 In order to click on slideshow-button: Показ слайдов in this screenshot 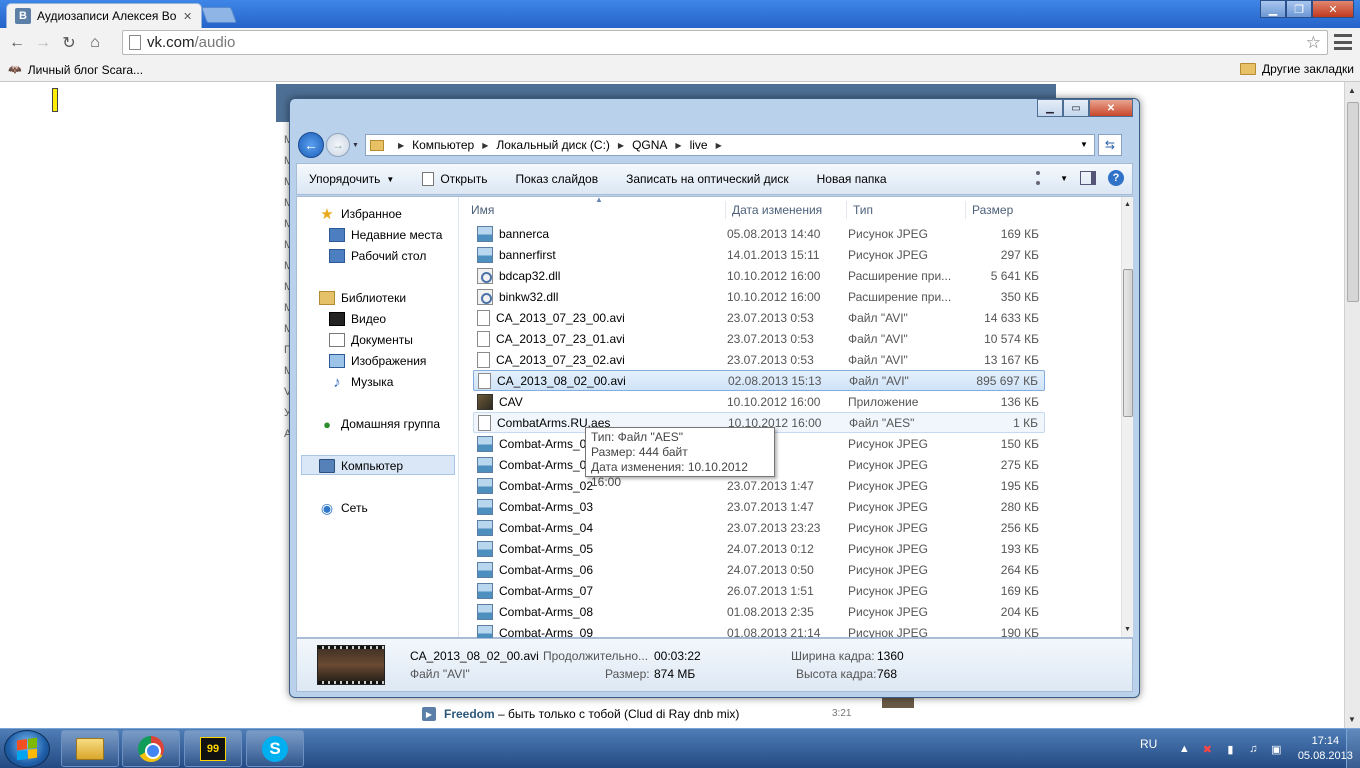, I will do `click(556, 179)`.